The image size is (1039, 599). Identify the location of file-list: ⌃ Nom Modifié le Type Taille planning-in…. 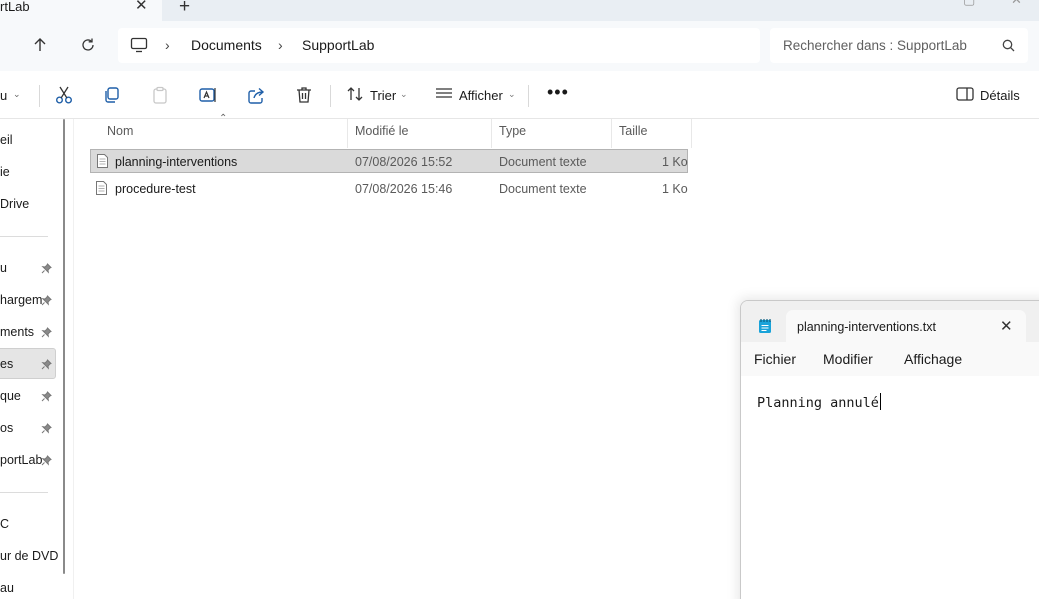
(391, 161).